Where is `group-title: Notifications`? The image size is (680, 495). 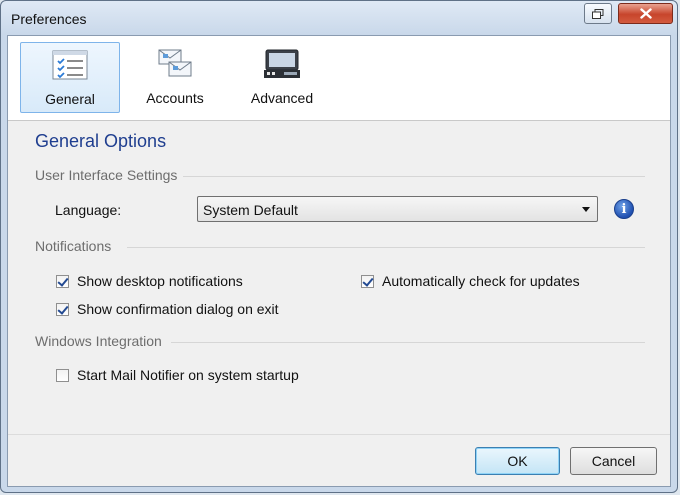
group-title: Notifications is located at coordinates (73, 246).